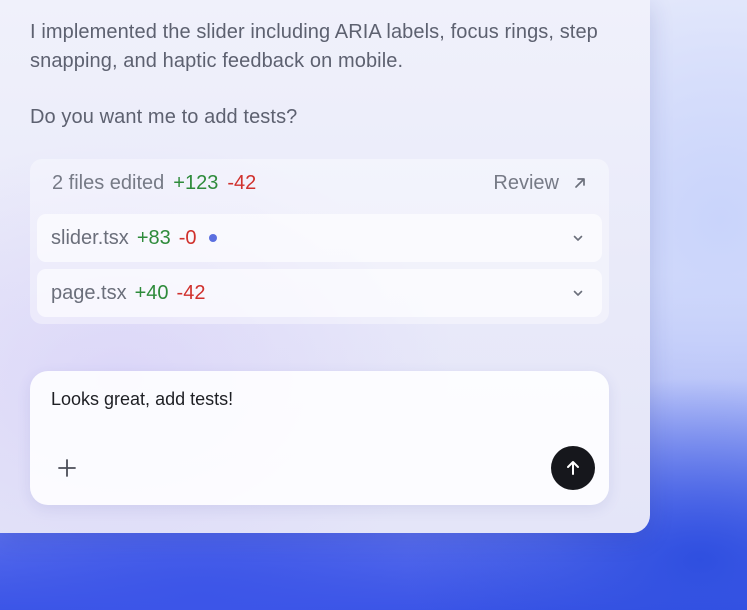 The height and width of the screenshot is (610, 747). Describe the element at coordinates (67, 468) in the screenshot. I see `plus-icon` at that location.